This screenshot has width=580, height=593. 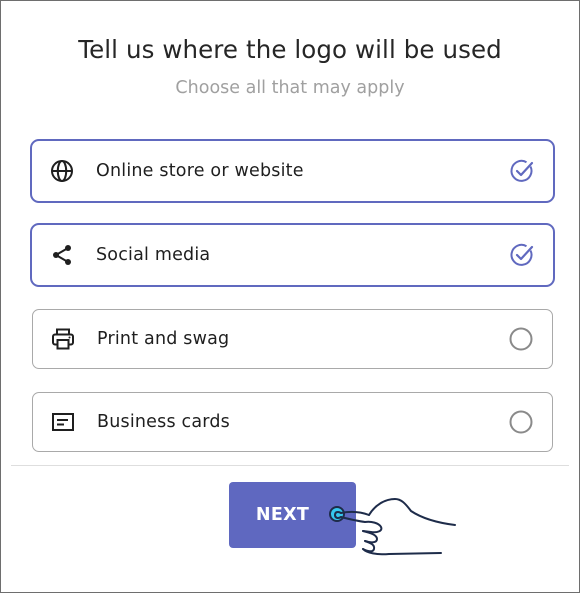 I want to click on page-title: Tell us where the logo will be used, so click(x=290, y=49).